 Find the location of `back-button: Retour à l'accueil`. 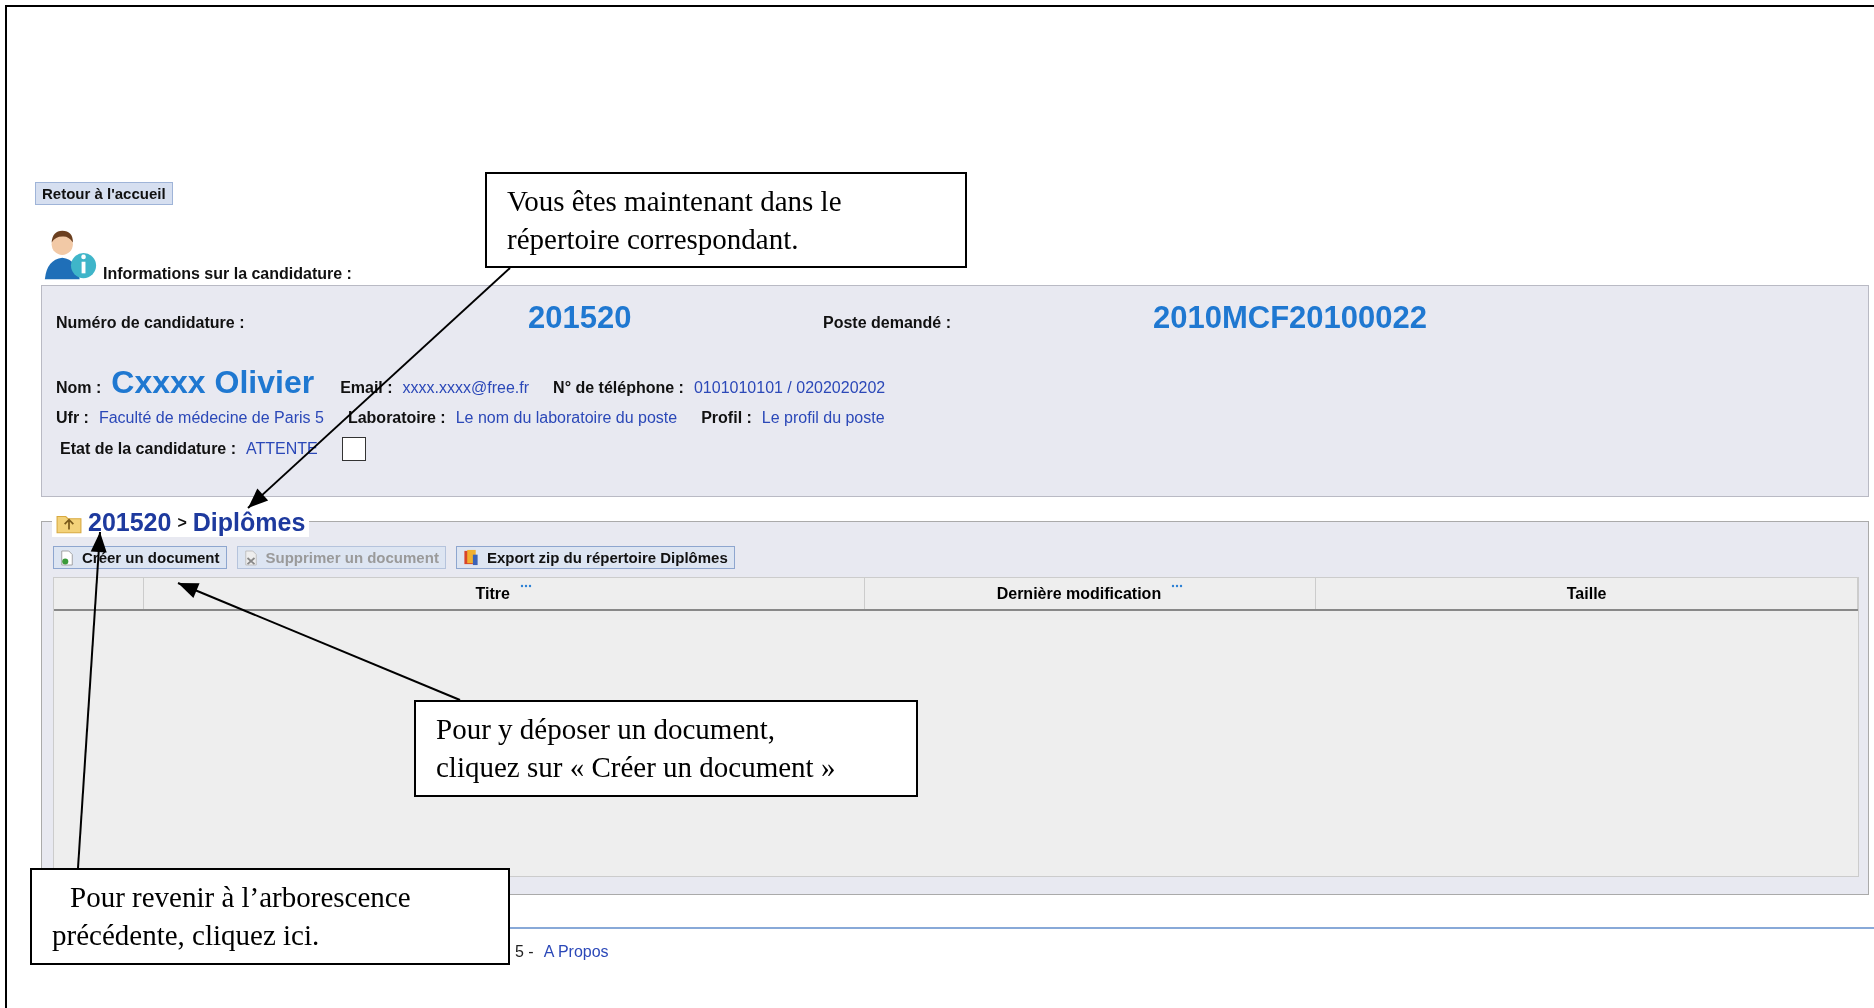

back-button: Retour à l'accueil is located at coordinates (104, 193).